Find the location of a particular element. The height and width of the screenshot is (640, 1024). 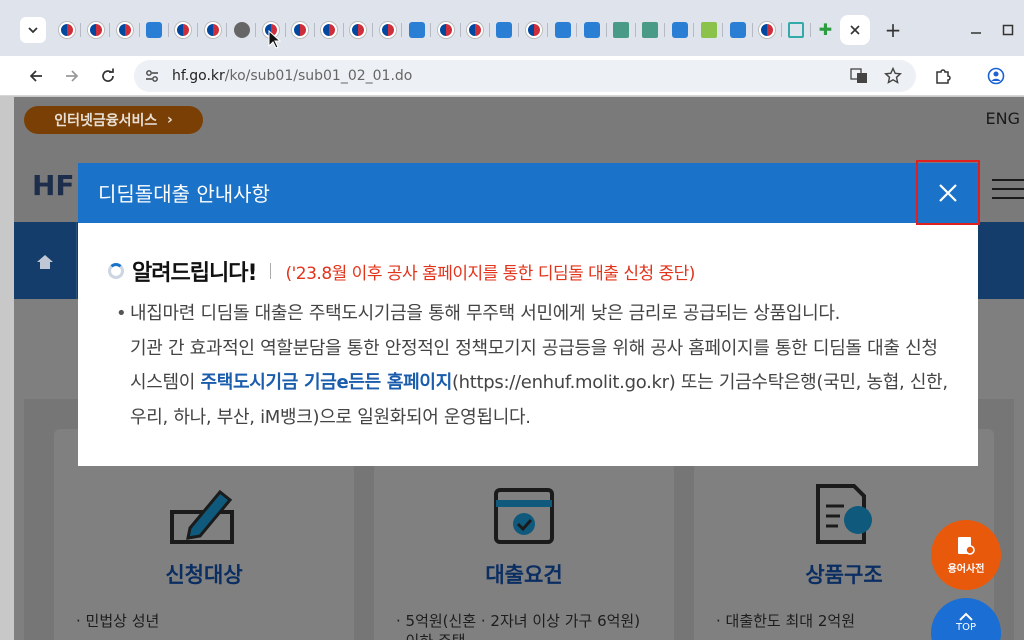

profile-button is located at coordinates (996, 76).